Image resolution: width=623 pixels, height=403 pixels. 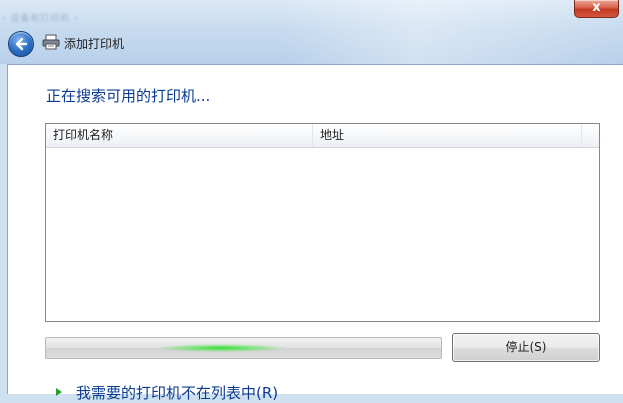 I want to click on close-icon: x, so click(x=596, y=7).